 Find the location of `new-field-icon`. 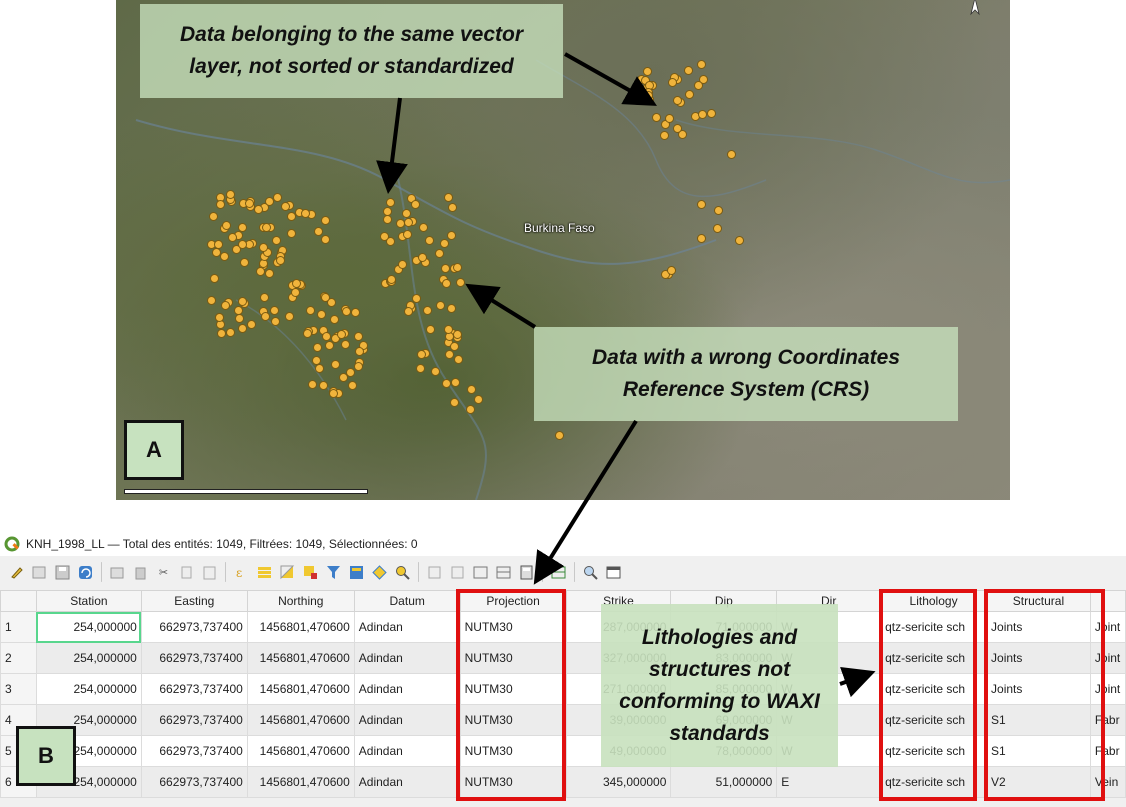

new-field-icon is located at coordinates (503, 572).